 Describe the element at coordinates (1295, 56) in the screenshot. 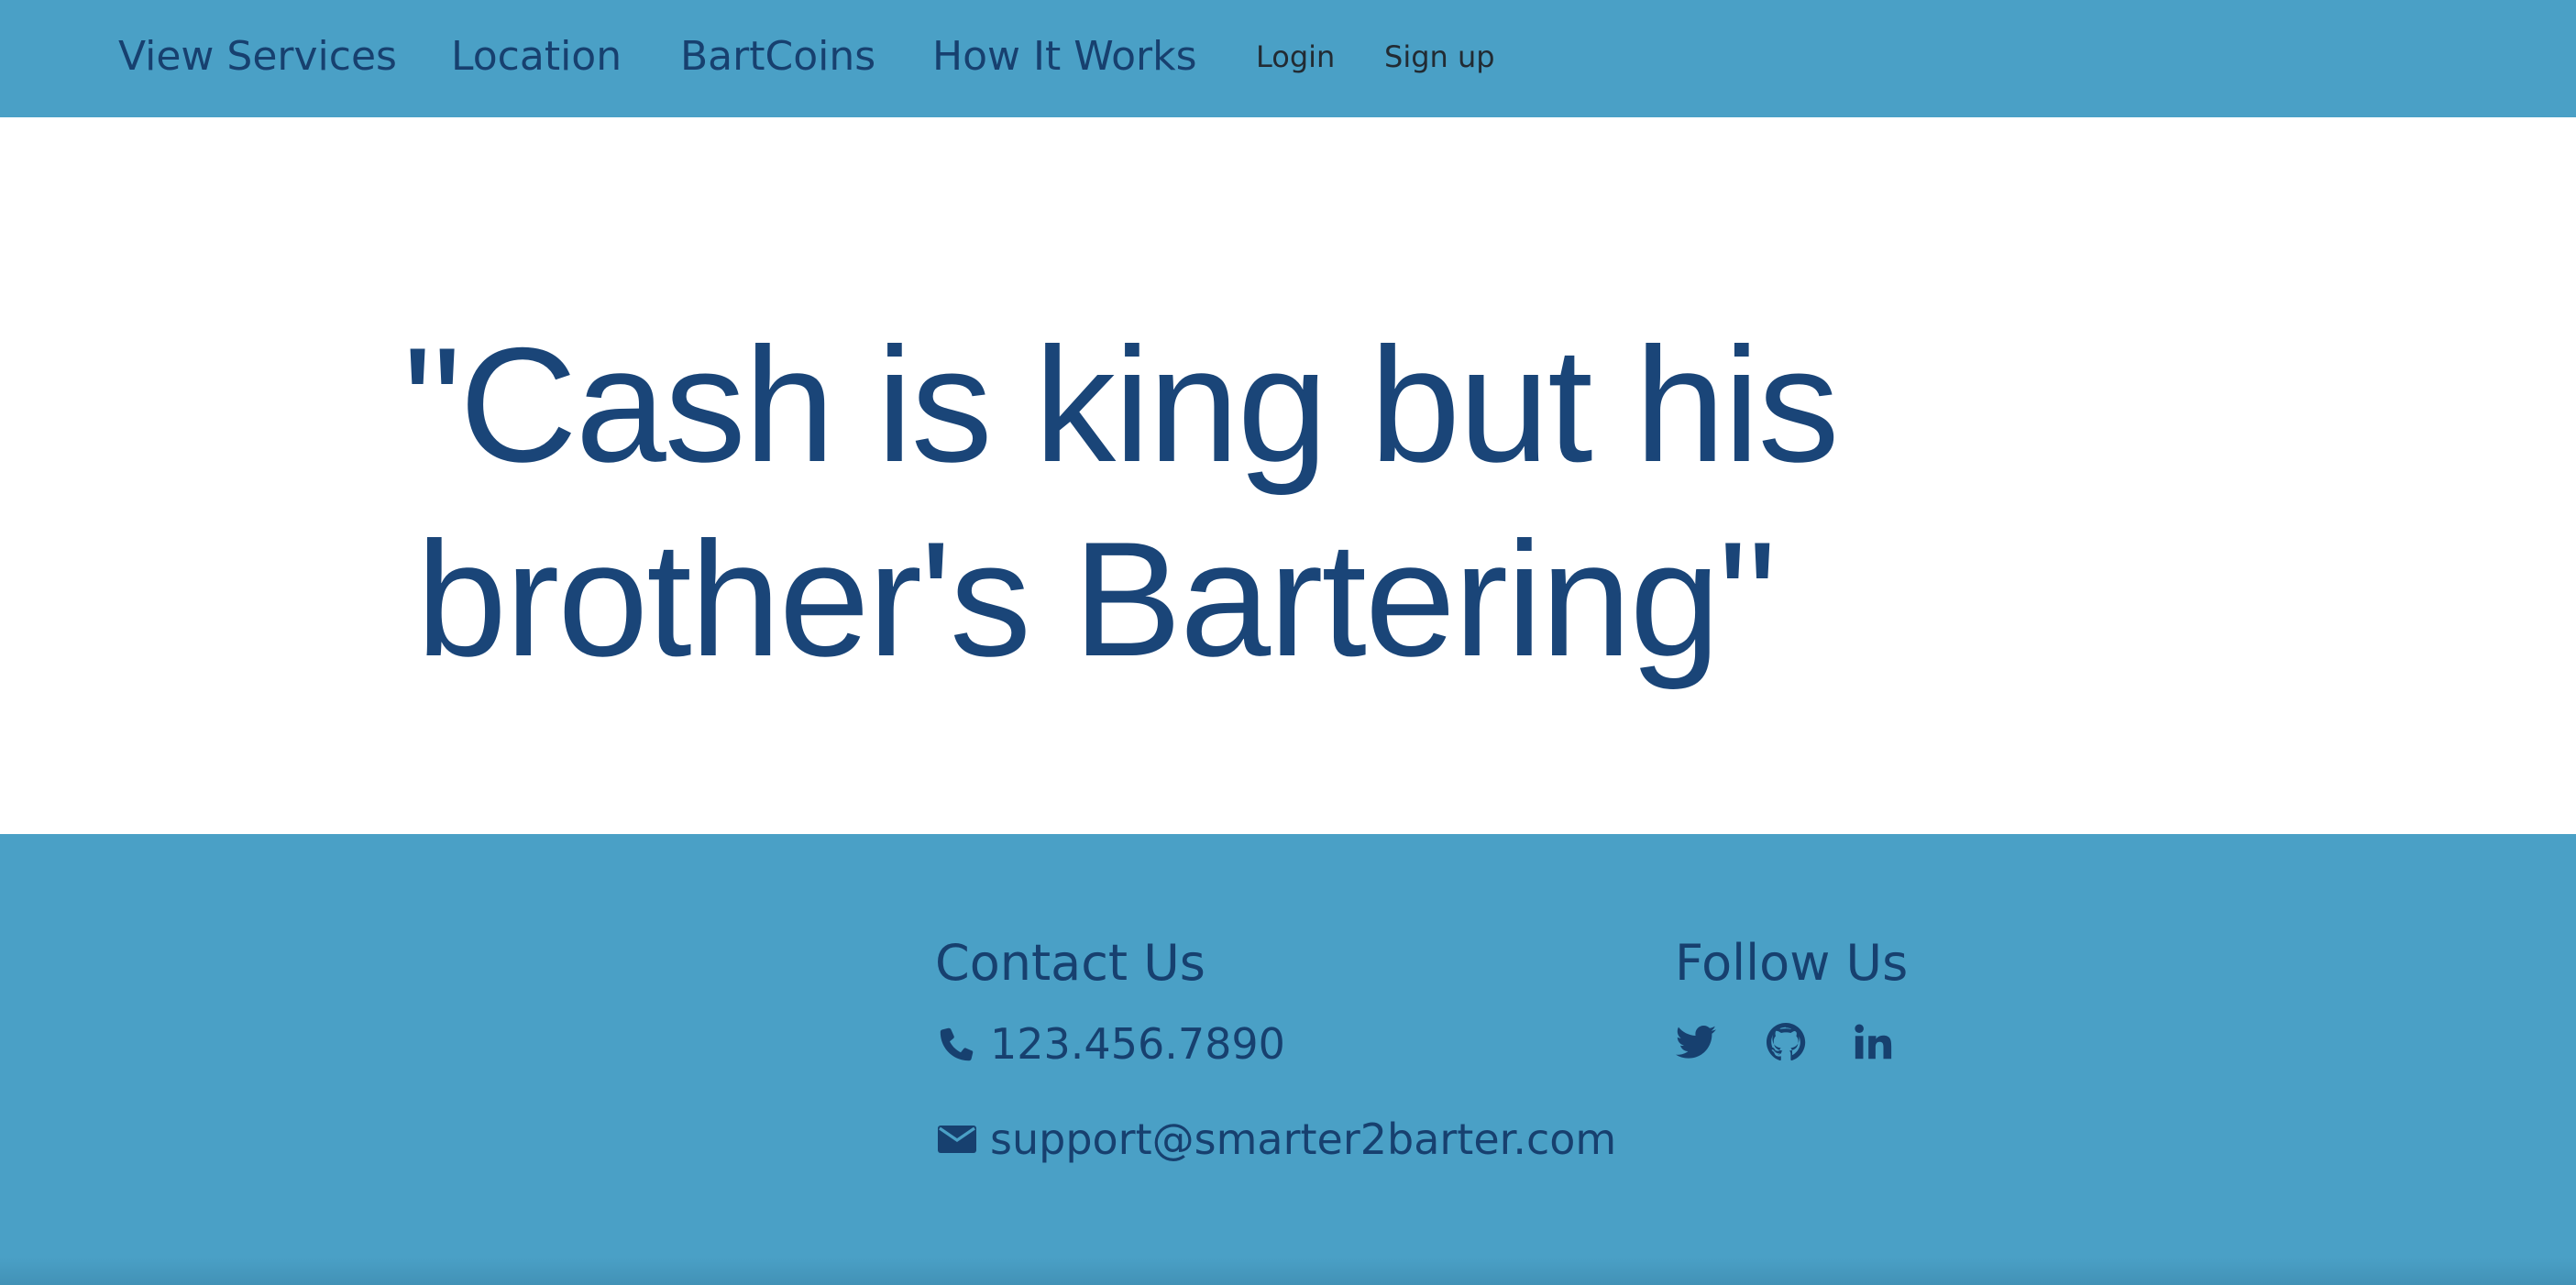

I see `nav-login: Login` at that location.